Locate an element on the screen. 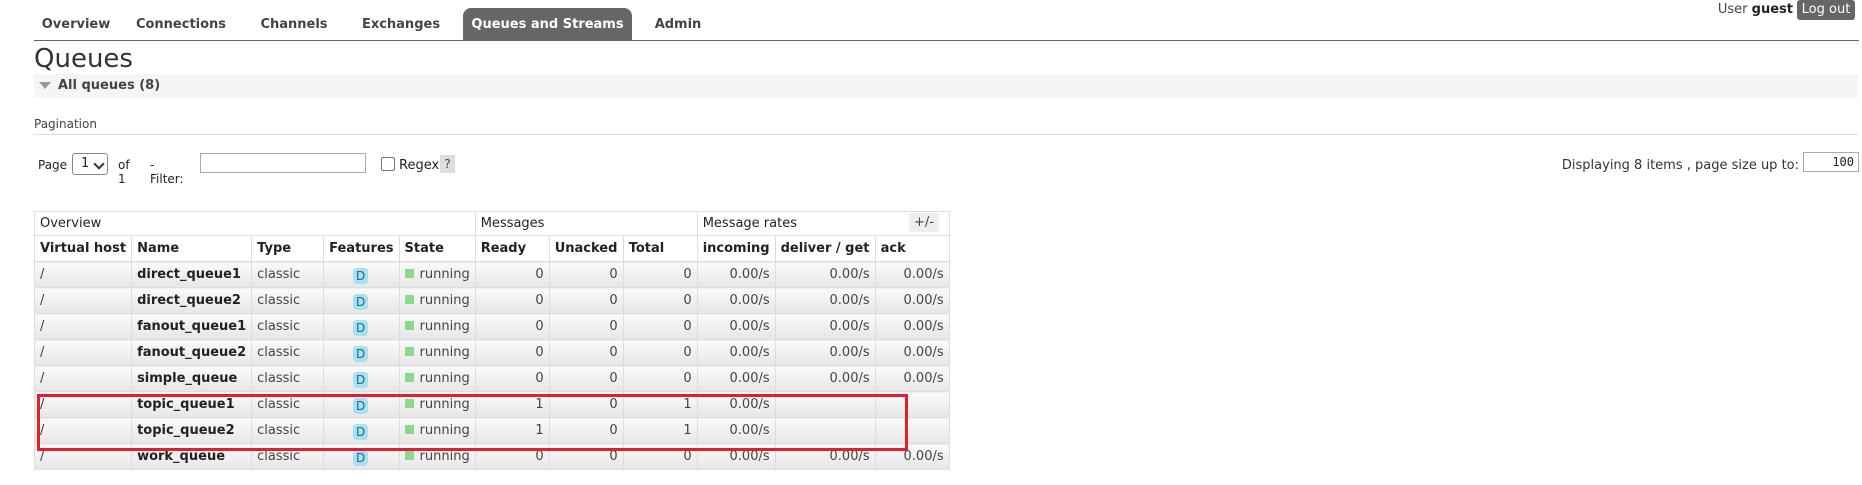 The width and height of the screenshot is (1862, 485). filter-label: - Filter: is located at coordinates (167, 172).